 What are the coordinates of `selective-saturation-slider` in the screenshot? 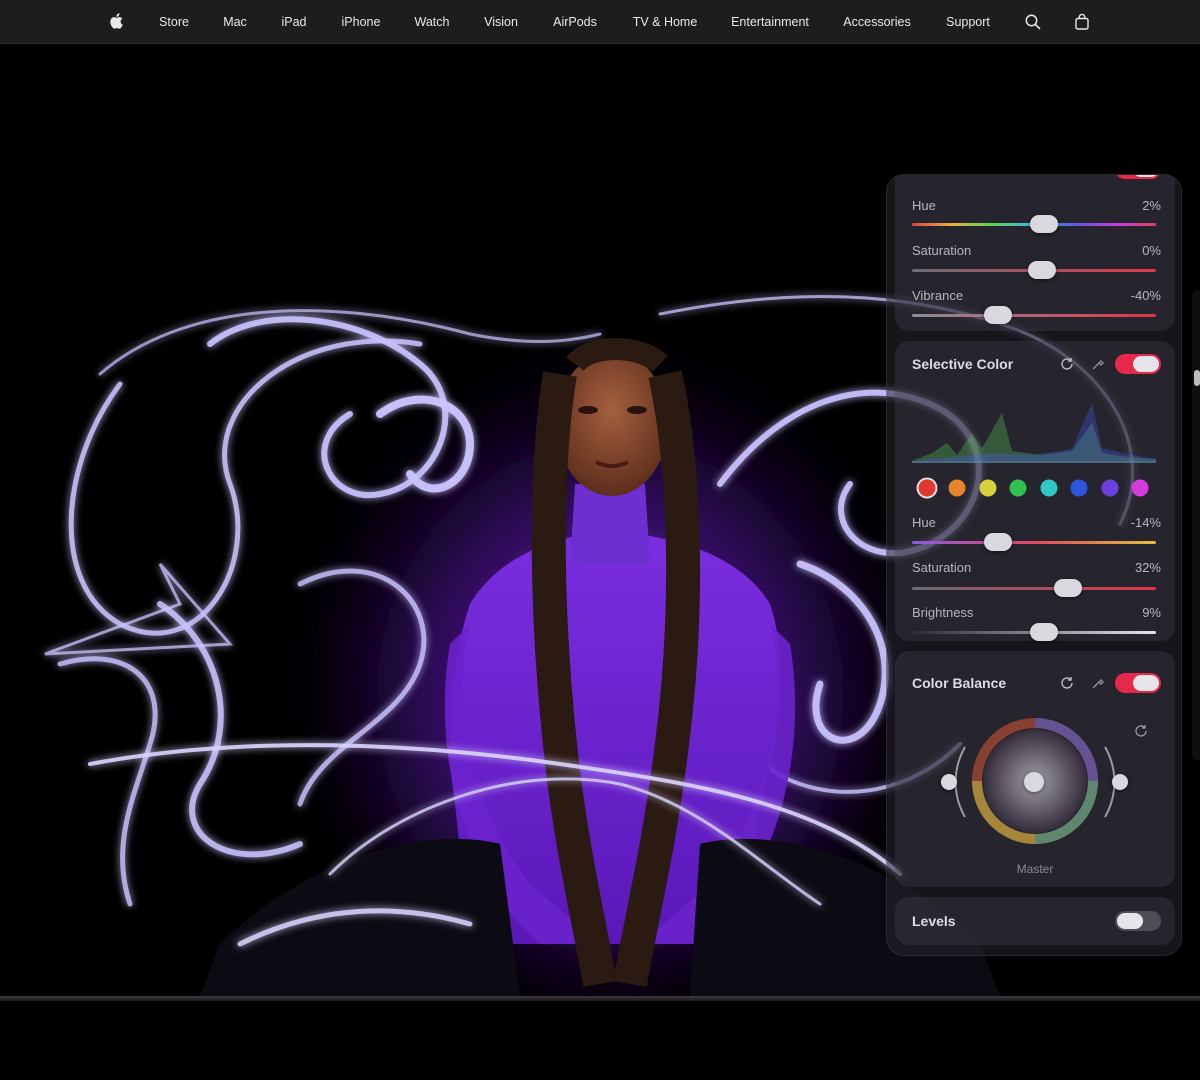 It's located at (1068, 588).